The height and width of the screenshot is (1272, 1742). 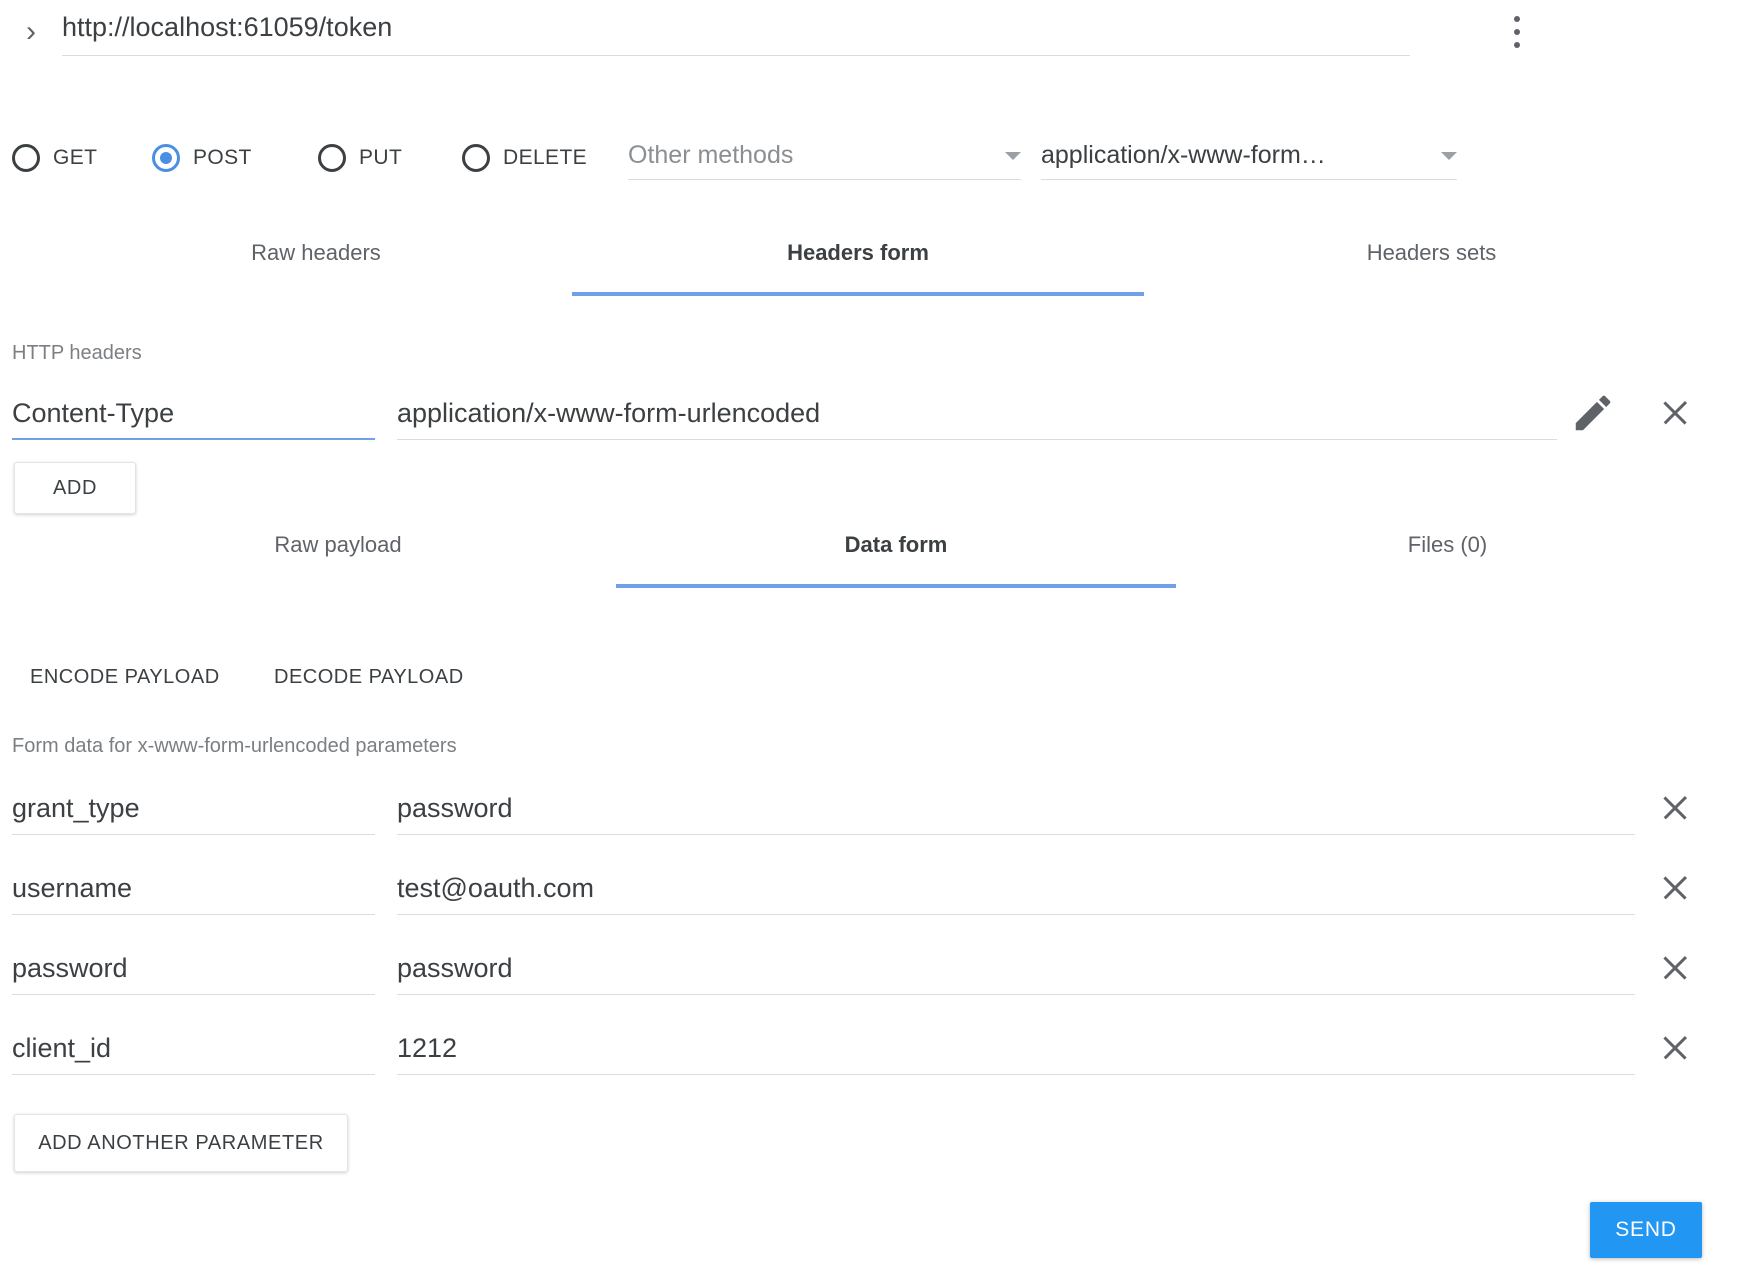 What do you see at coordinates (77, 353) in the screenshot?
I see `http-headers-label: HTTP headers` at bounding box center [77, 353].